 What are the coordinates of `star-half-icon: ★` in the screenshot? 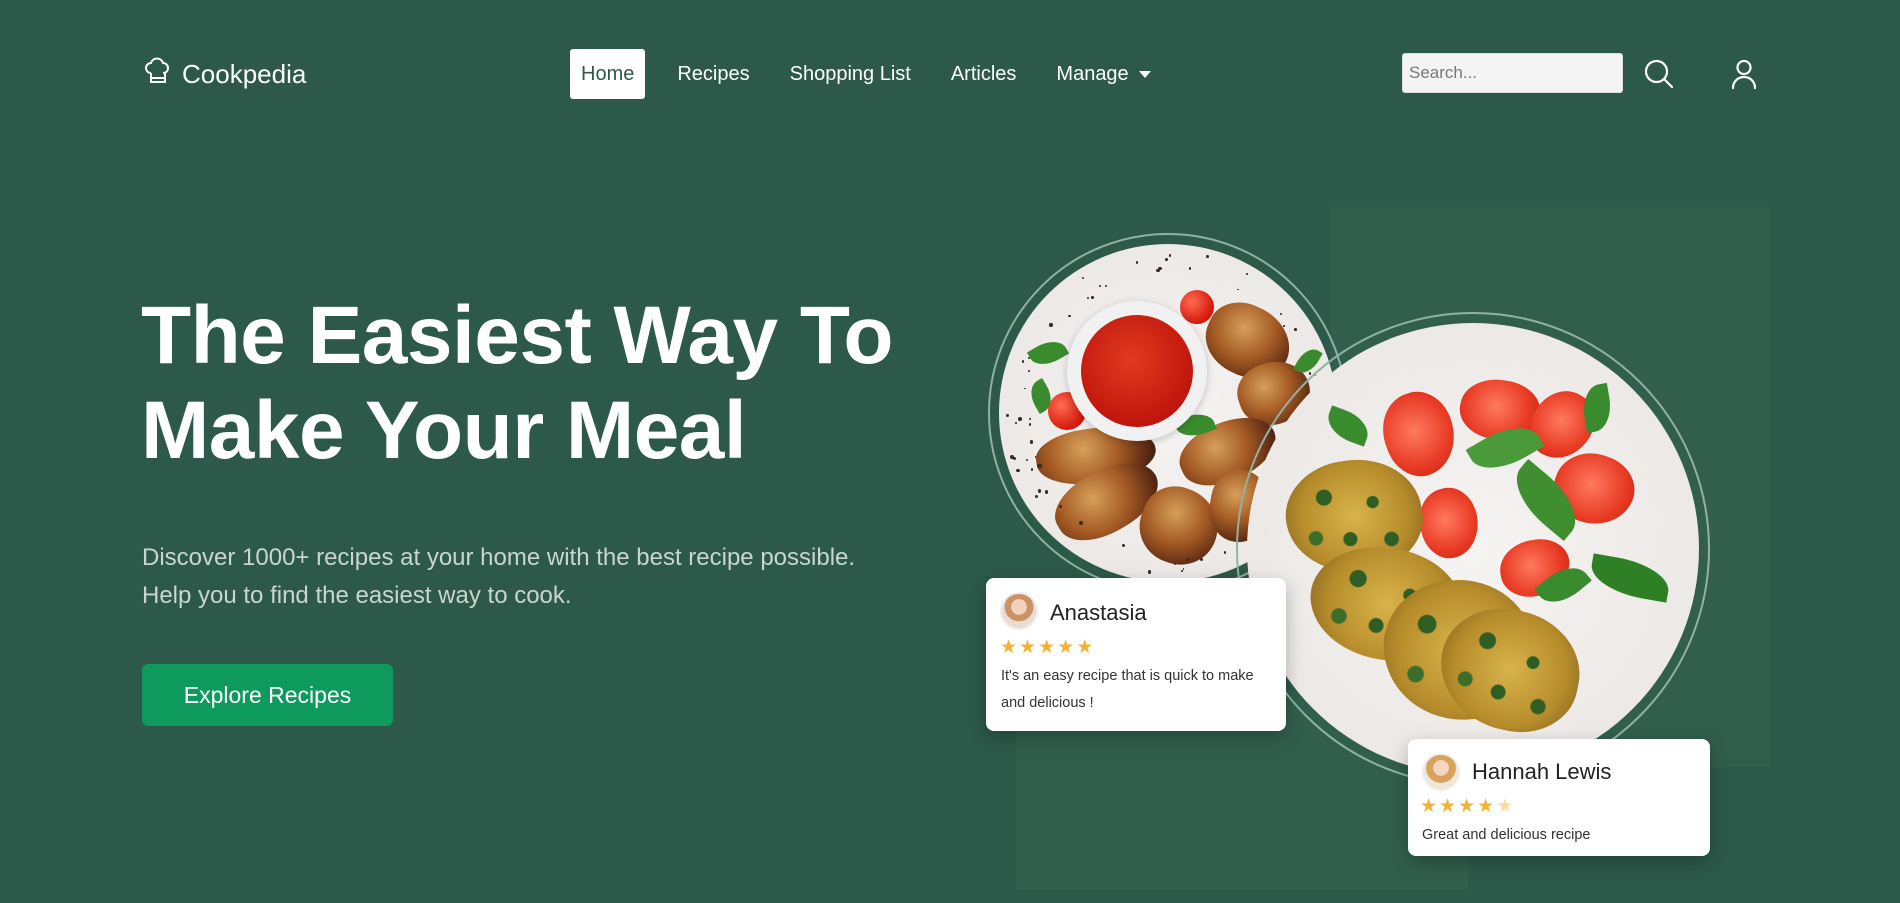 It's located at (1505, 806).